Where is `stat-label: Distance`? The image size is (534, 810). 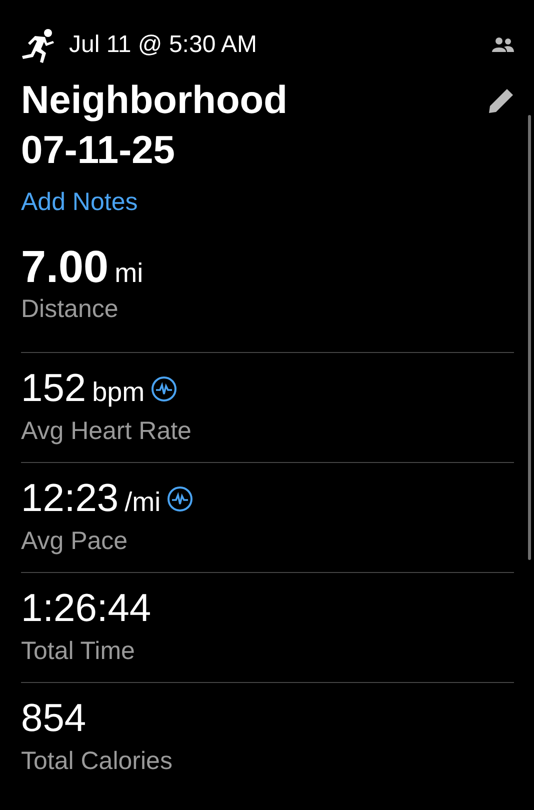
stat-label: Distance is located at coordinates (70, 309).